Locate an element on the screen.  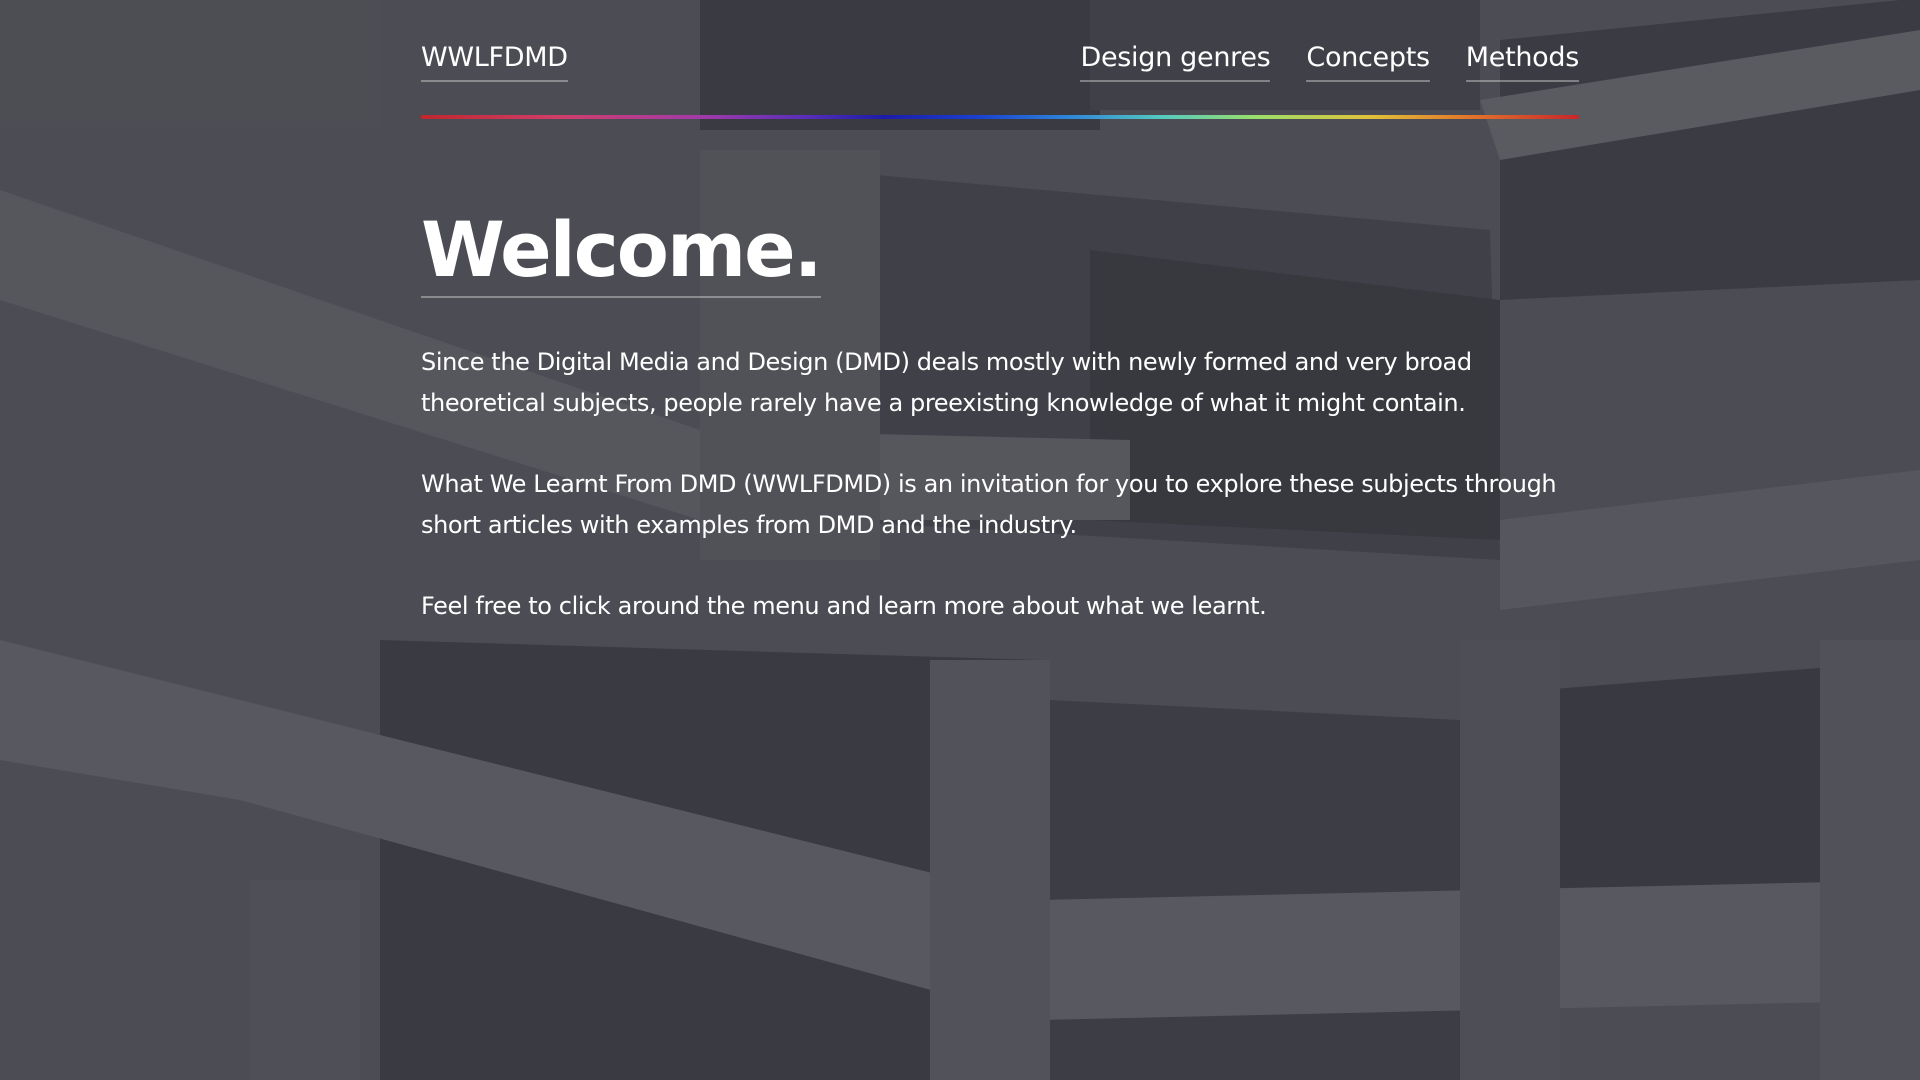
brand-link: WWLFDMD is located at coordinates (494, 61).